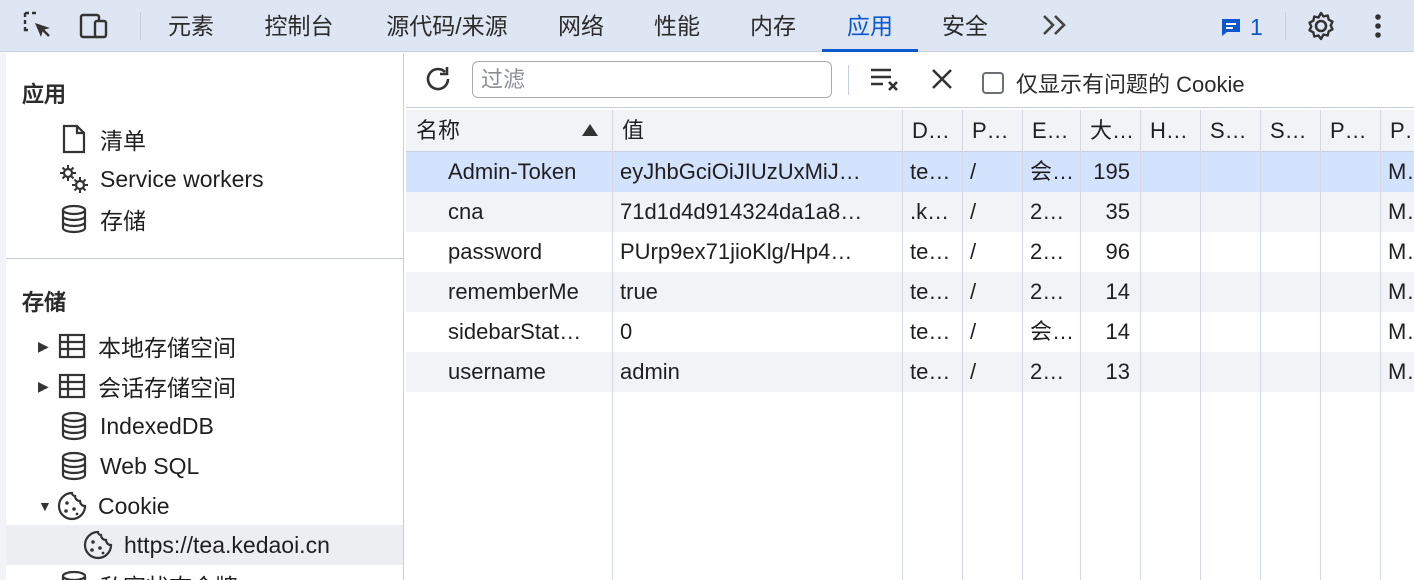 Image resolution: width=1414 pixels, height=580 pixels. What do you see at coordinates (512, 171) in the screenshot?
I see `cell-name: Admin-Token` at bounding box center [512, 171].